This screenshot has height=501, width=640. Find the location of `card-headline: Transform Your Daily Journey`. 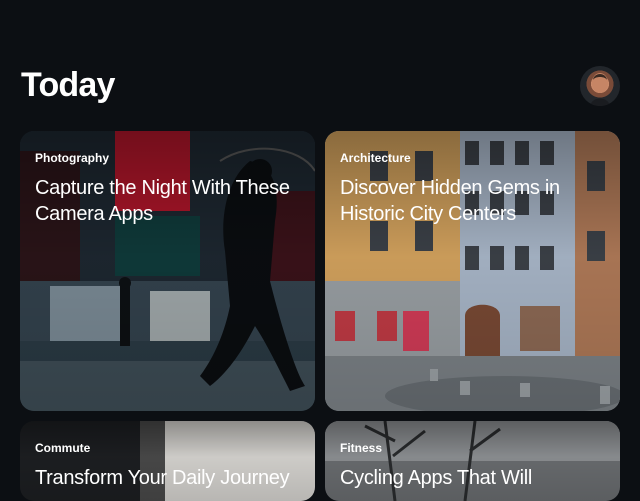

card-headline: Transform Your Daily Journey is located at coordinates (162, 478).